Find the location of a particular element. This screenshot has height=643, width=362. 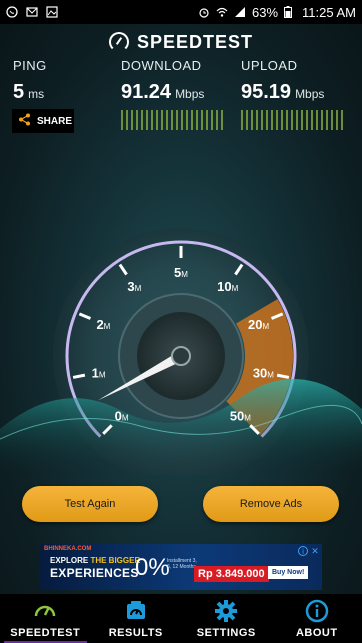

wifi-icon is located at coordinates (222, 12).